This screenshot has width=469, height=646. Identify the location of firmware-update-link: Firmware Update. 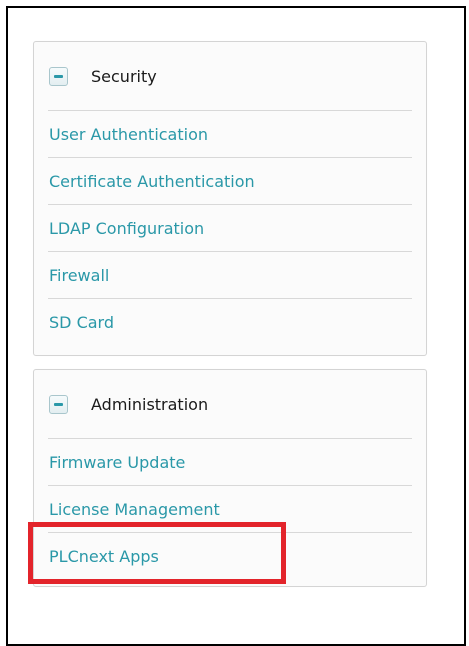
(117, 462).